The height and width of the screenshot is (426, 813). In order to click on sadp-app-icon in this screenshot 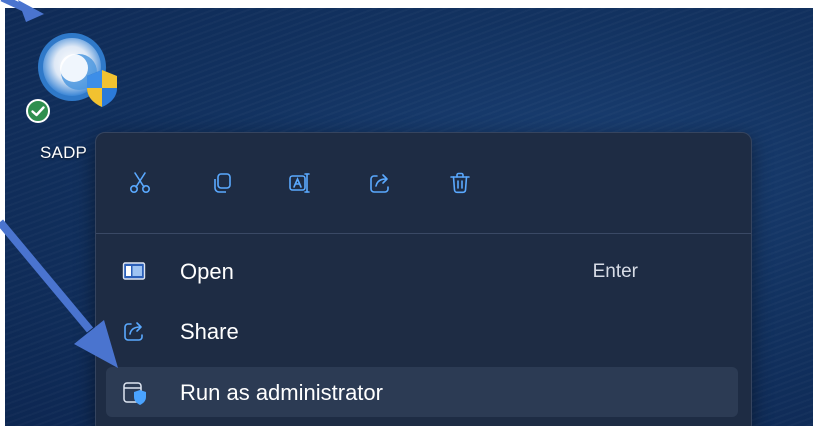, I will do `click(77, 70)`.